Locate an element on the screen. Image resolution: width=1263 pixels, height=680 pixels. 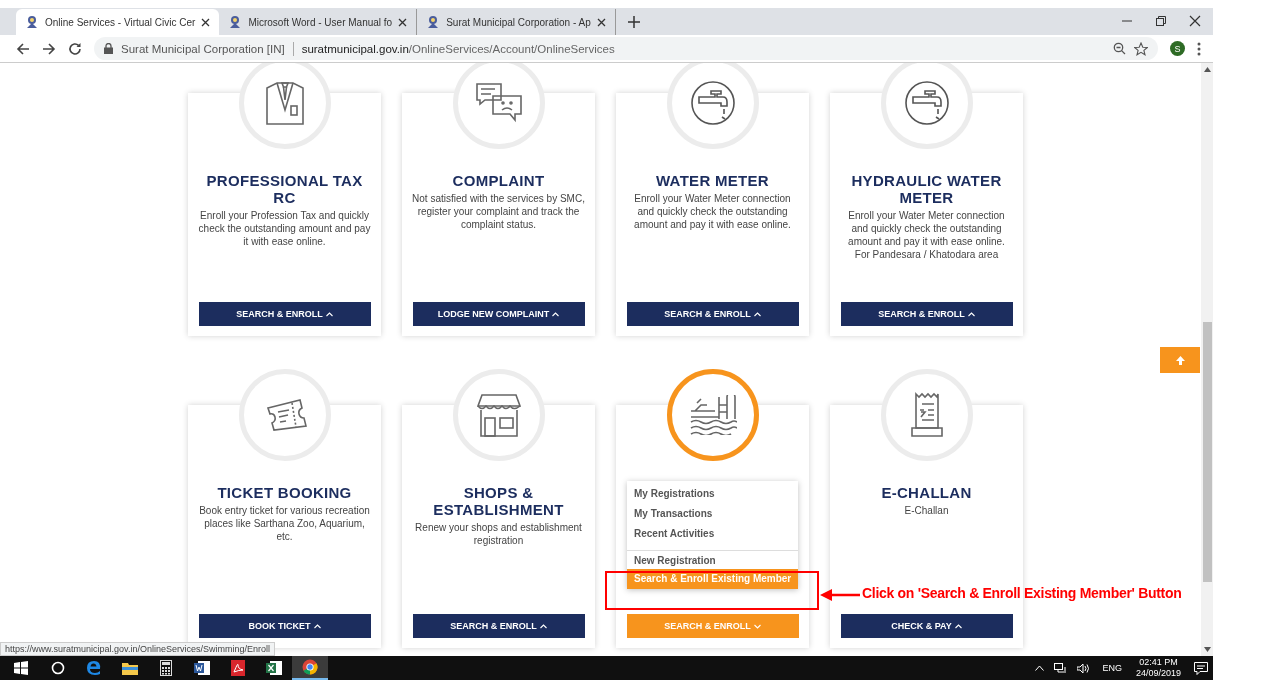
profile-avatar: S is located at coordinates (1177, 48).